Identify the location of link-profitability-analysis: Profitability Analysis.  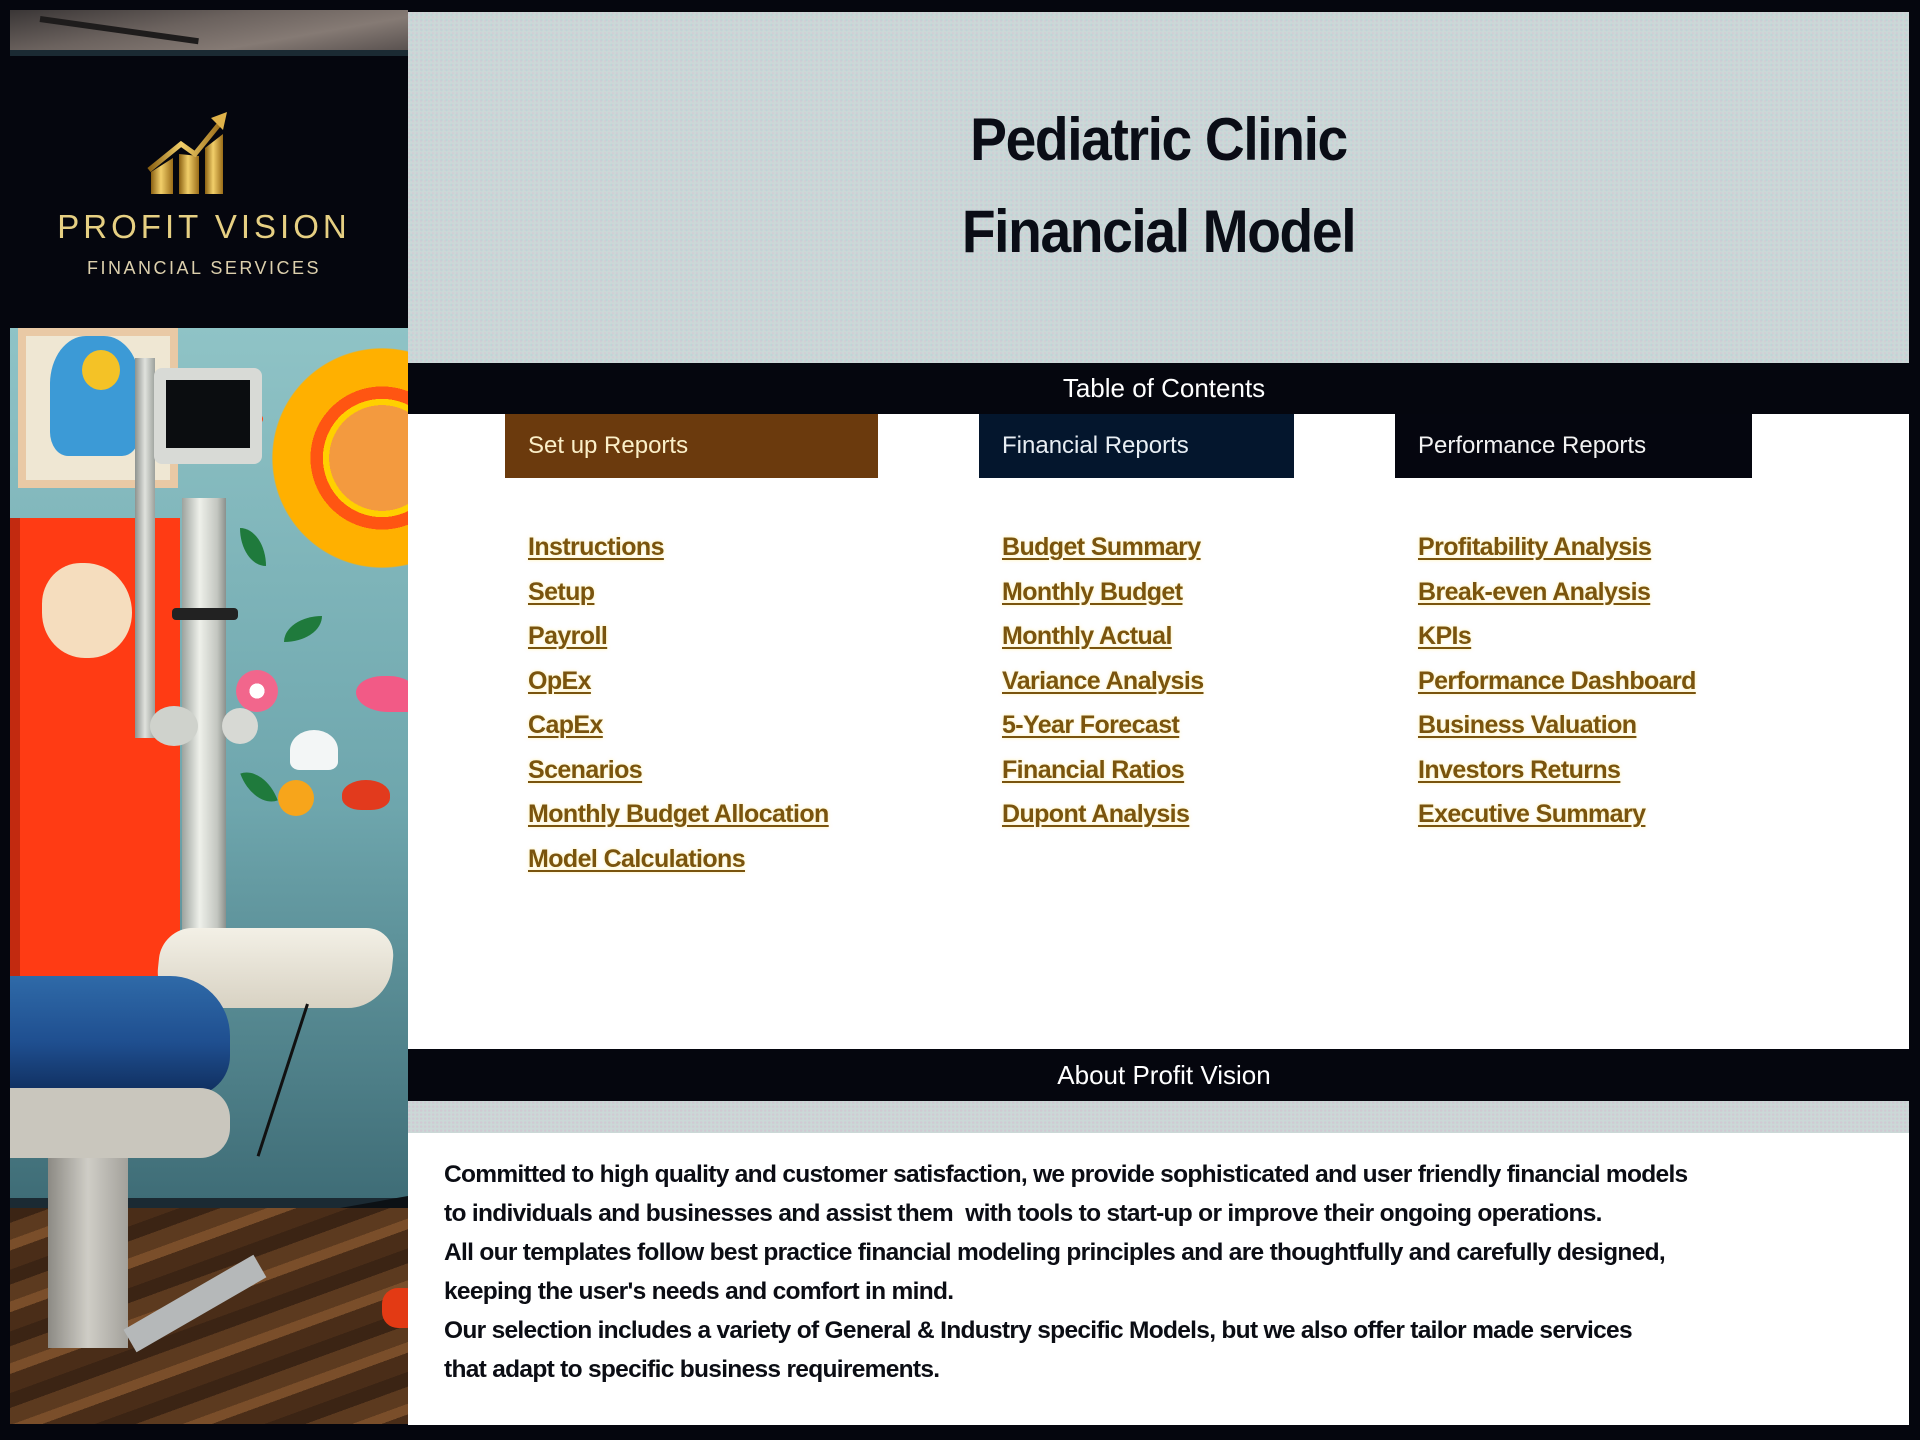
(1535, 547).